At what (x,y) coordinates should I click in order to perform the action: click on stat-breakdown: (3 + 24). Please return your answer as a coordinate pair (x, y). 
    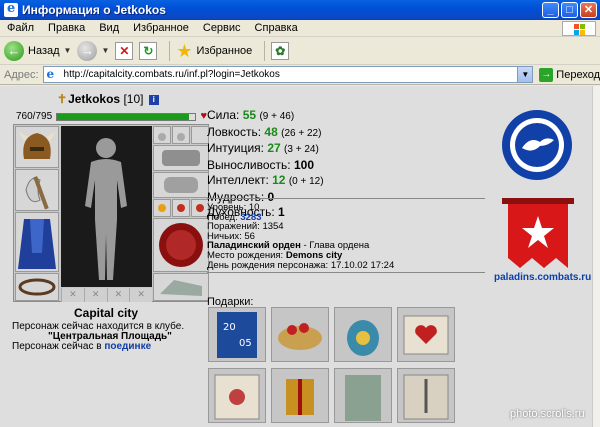
    Looking at the image, I should click on (301, 149).